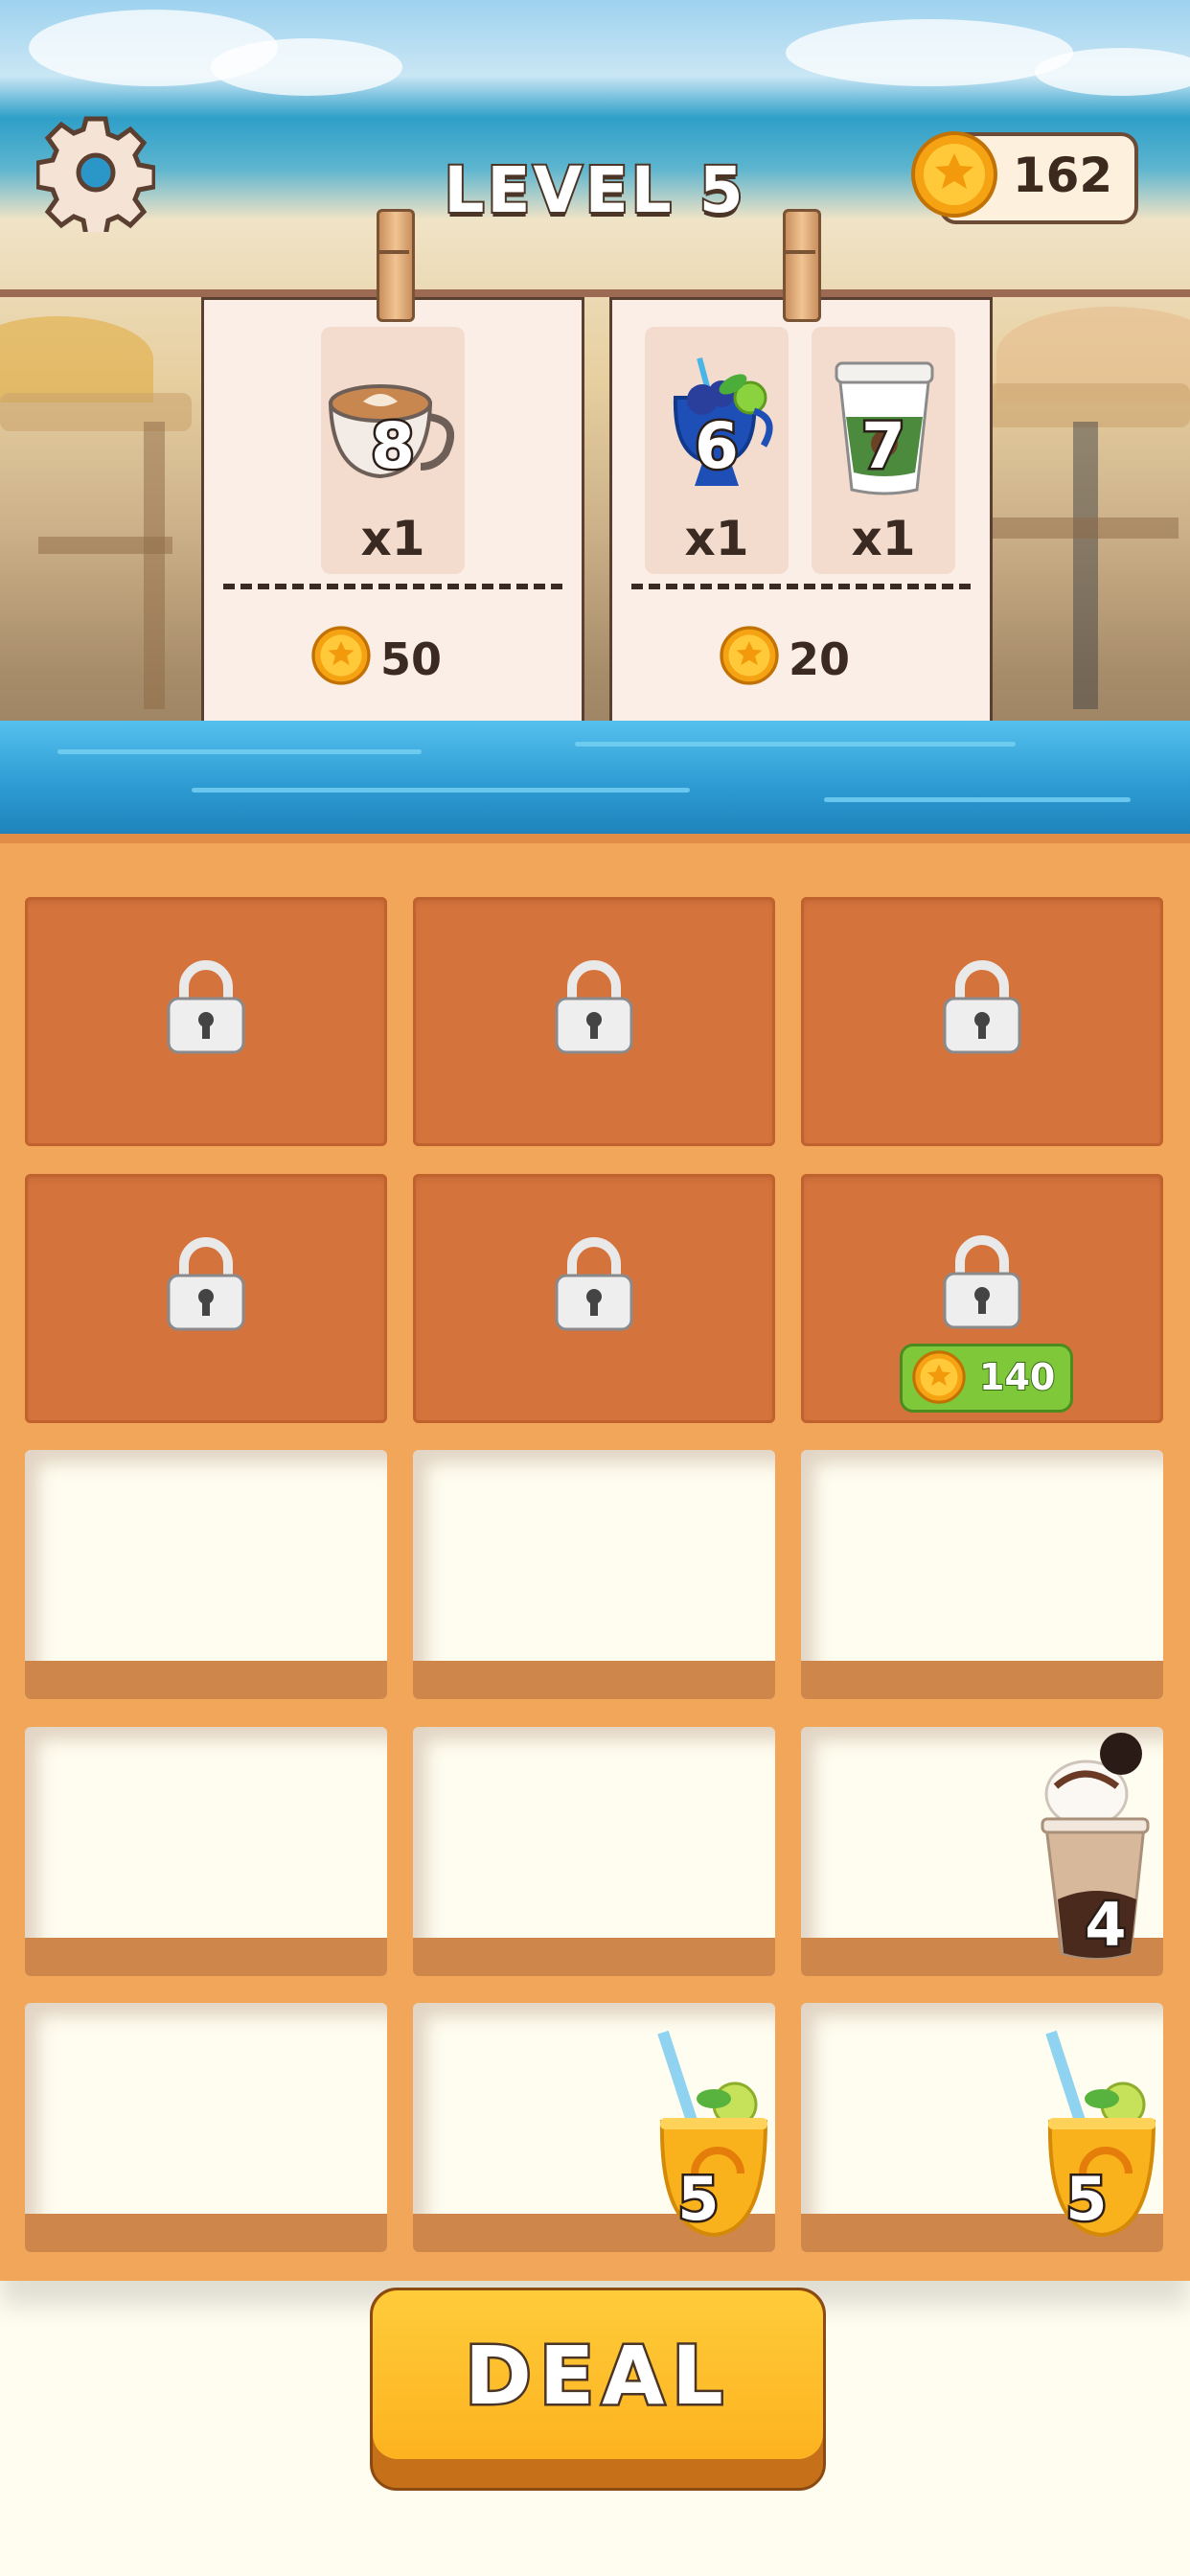 The width and height of the screenshot is (1190, 2576). What do you see at coordinates (594, 190) in the screenshot?
I see `level-title: LEVEL 5` at bounding box center [594, 190].